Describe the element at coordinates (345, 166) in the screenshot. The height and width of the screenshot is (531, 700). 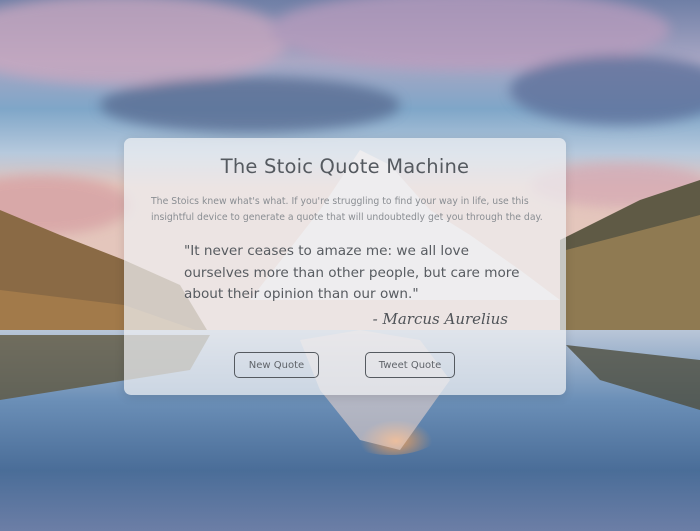
I see `page-title: The Stoic Quote Machine` at that location.